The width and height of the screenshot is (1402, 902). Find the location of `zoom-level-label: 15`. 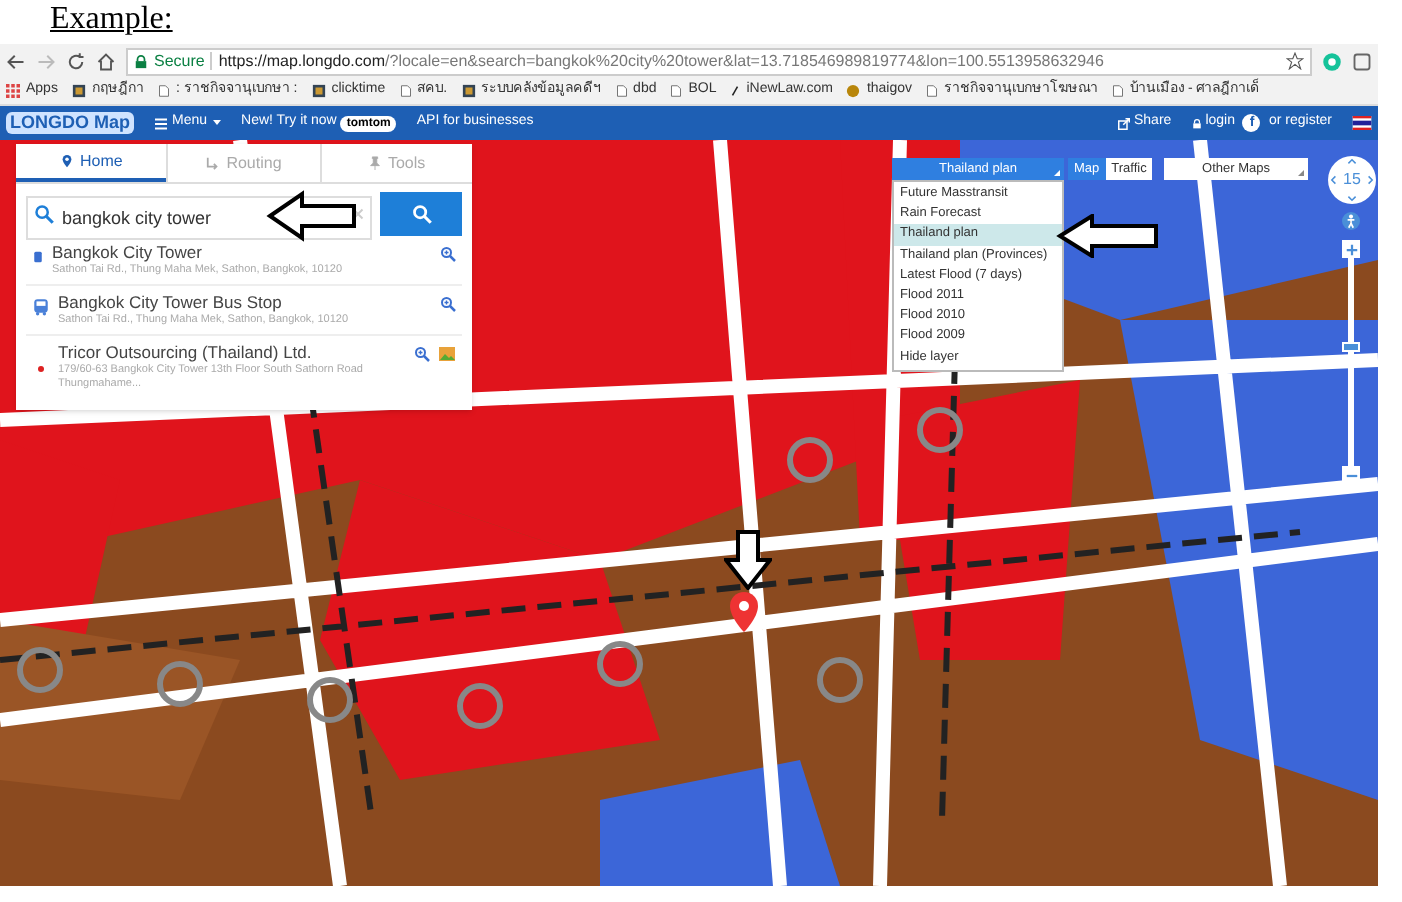

zoom-level-label: 15 is located at coordinates (1352, 180).